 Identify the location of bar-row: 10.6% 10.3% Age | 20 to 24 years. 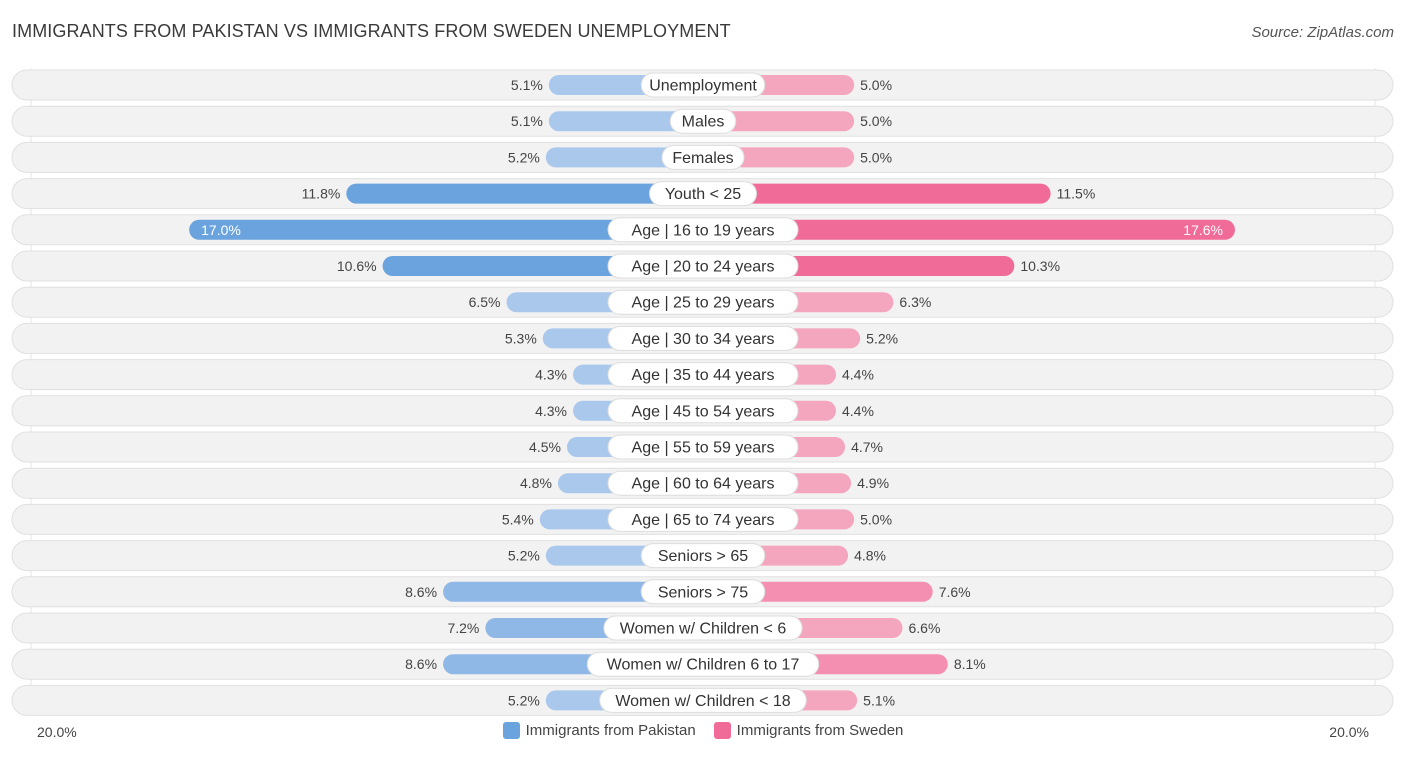
(702, 266).